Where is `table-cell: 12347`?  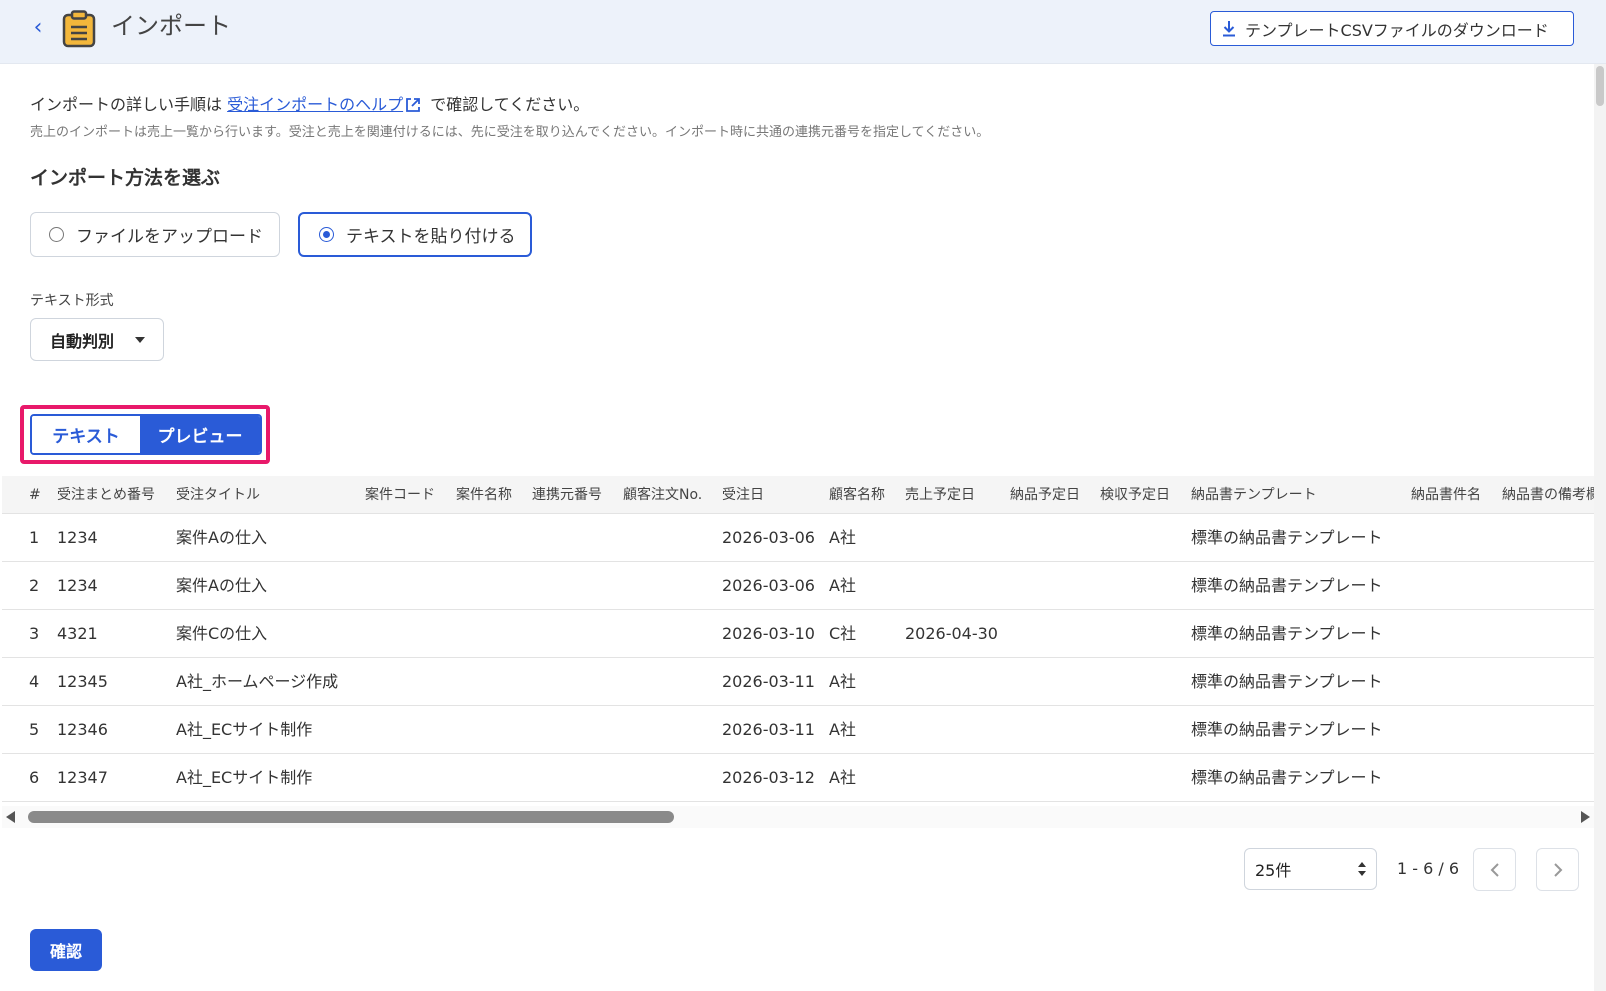 table-cell: 12347 is located at coordinates (82, 777).